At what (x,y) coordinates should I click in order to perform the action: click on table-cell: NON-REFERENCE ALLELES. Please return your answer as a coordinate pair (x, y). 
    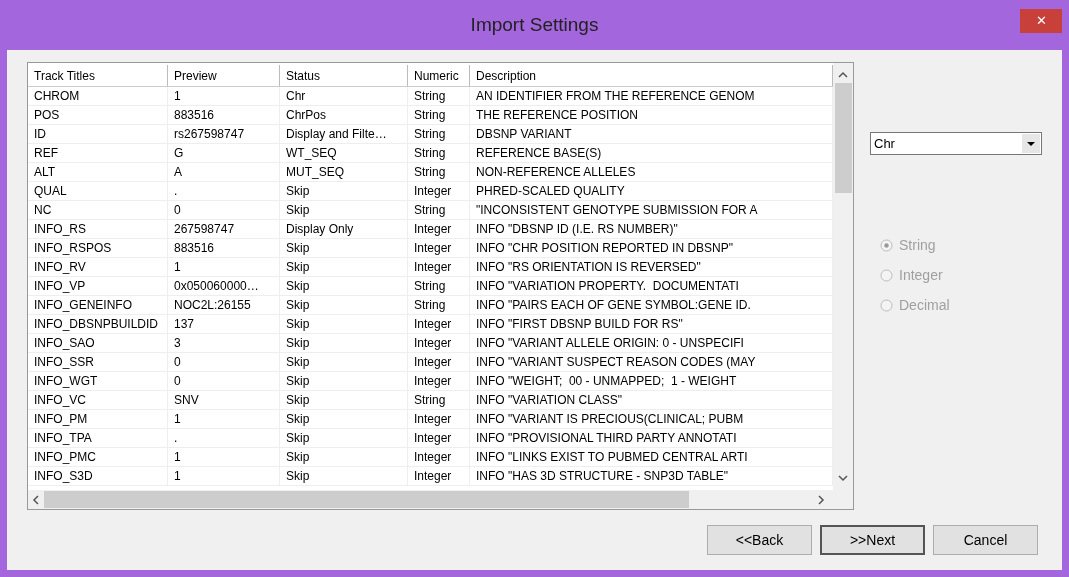
    Looking at the image, I should click on (651, 172).